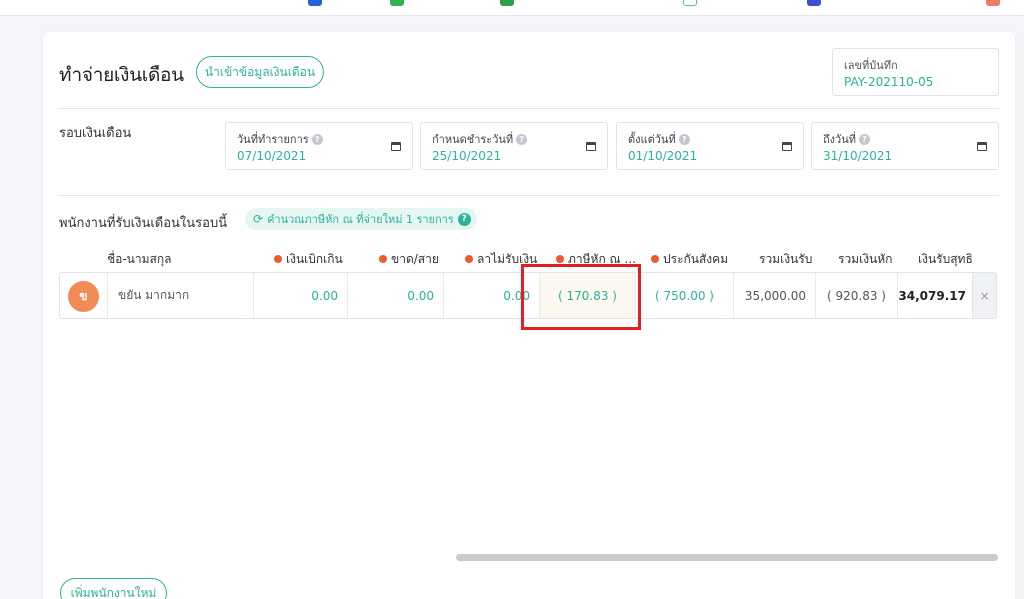  What do you see at coordinates (143, 223) in the screenshot?
I see `employees-section-label: พนักงานที่รับเงินเดือนในรอบนี้` at bounding box center [143, 223].